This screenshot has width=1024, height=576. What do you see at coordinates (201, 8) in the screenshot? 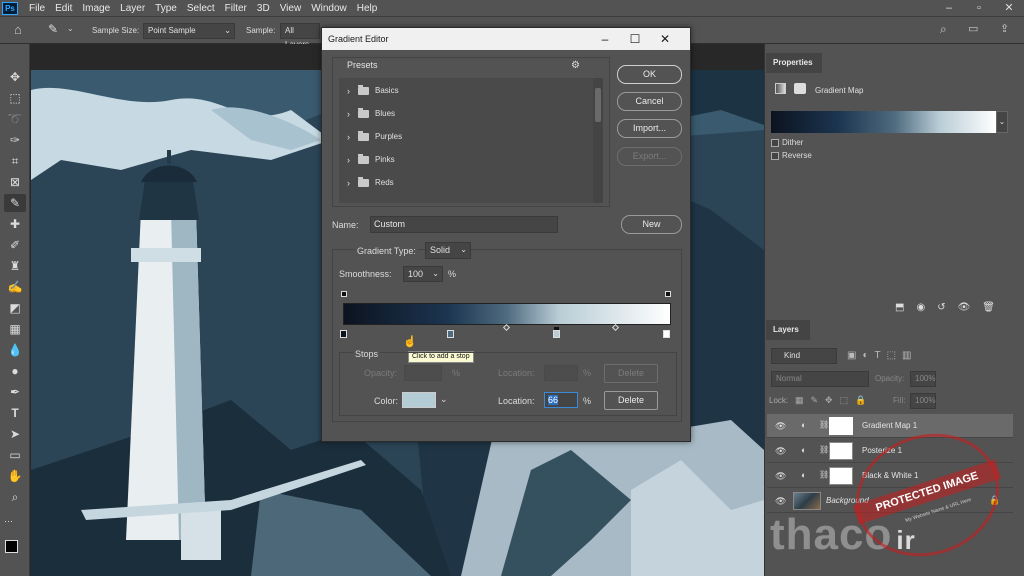
I see `menu-select: Select` at bounding box center [201, 8].